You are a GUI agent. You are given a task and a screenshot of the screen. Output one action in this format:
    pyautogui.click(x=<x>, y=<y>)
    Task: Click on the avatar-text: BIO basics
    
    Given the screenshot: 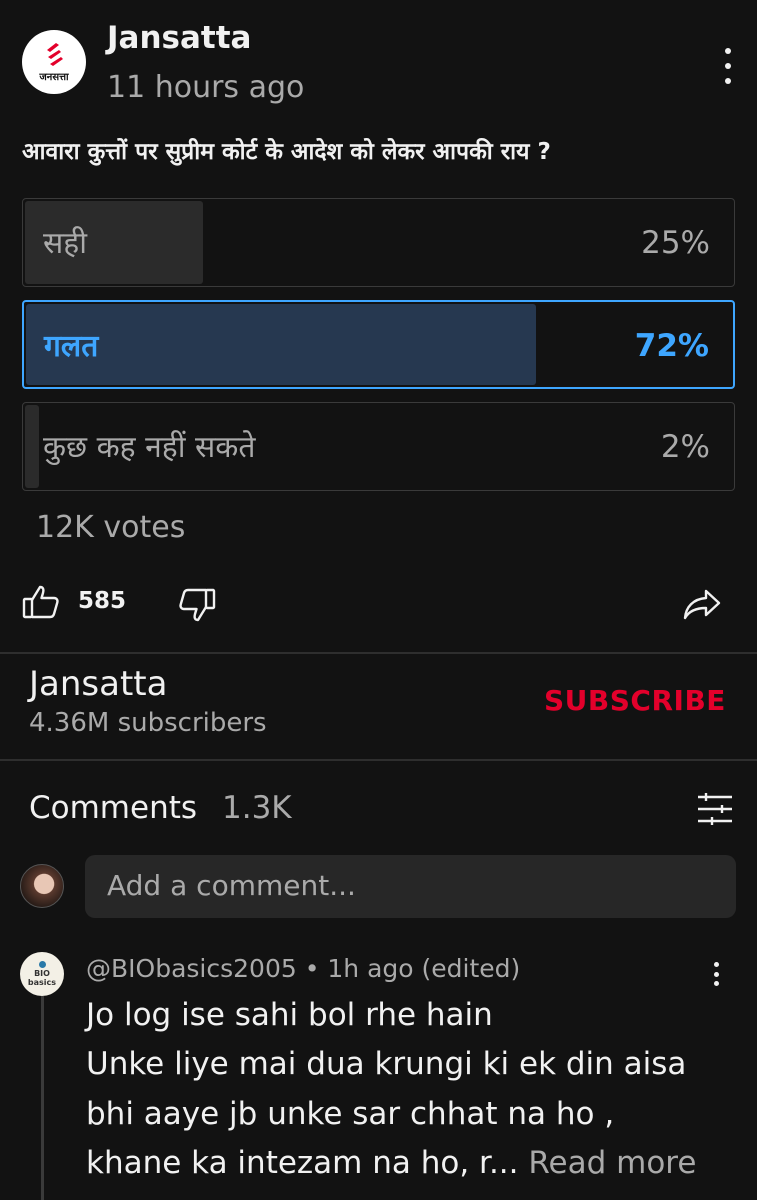 What is the action you would take?
    pyautogui.click(x=42, y=978)
    